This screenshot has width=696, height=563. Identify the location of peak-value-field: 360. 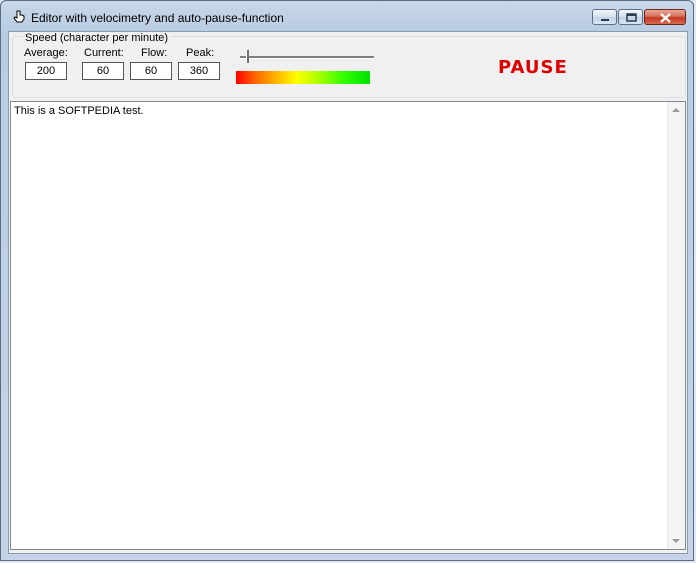
(199, 71).